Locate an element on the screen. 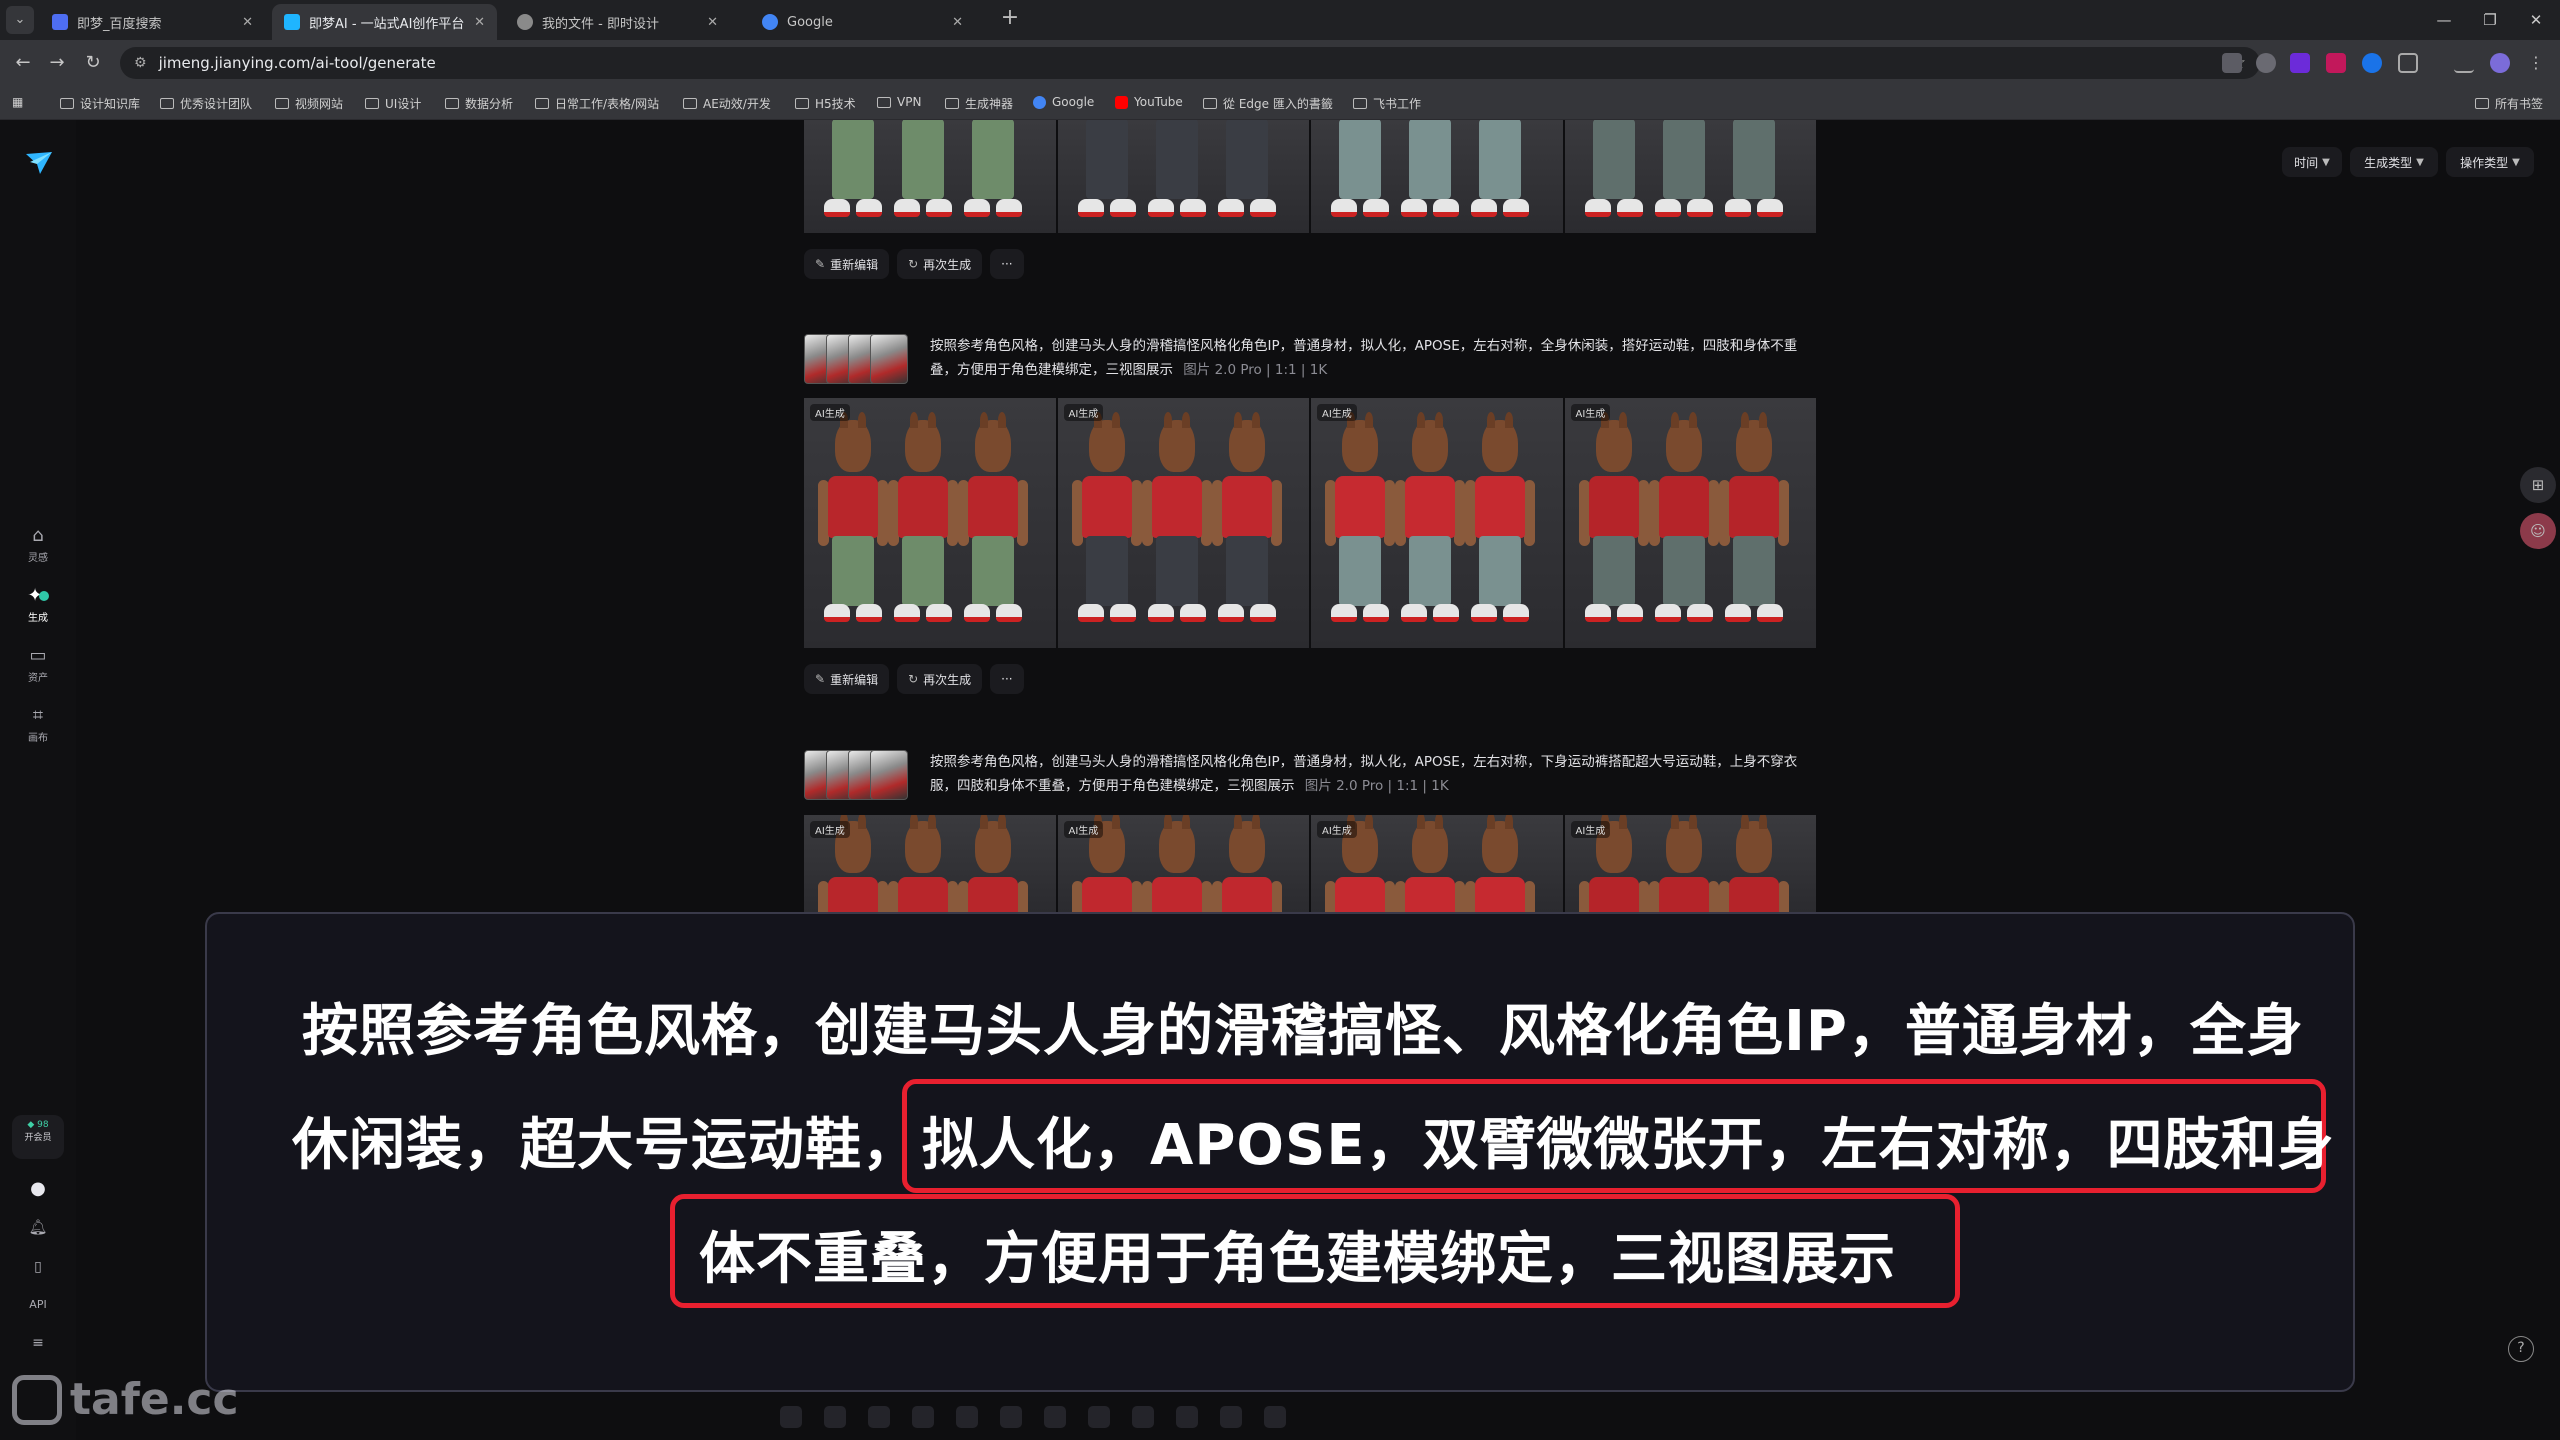 The width and height of the screenshot is (2560, 1440). bookmark-youtube: YouTube is located at coordinates (1149, 102).